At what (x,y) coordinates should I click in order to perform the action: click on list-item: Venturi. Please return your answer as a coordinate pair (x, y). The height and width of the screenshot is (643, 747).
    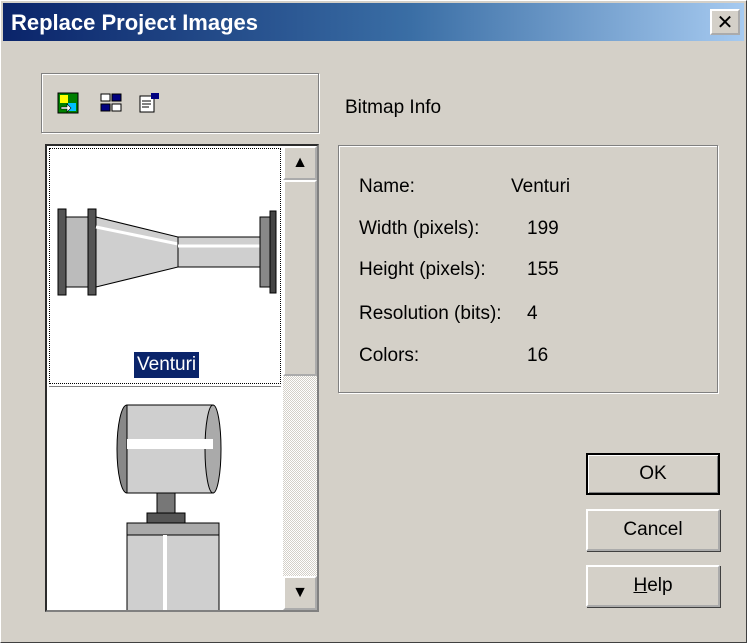
    Looking at the image, I should click on (165, 266).